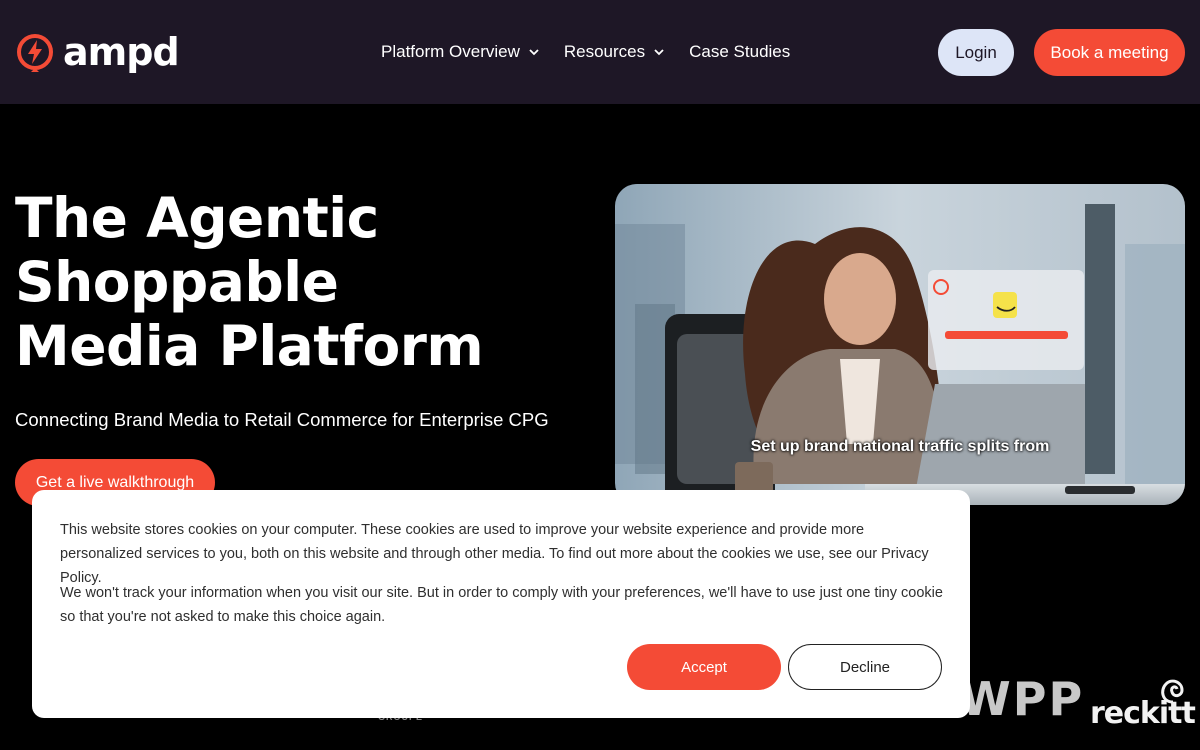 This screenshot has height=750, width=1200. I want to click on nav-item-label: Platform Overview, so click(450, 51).